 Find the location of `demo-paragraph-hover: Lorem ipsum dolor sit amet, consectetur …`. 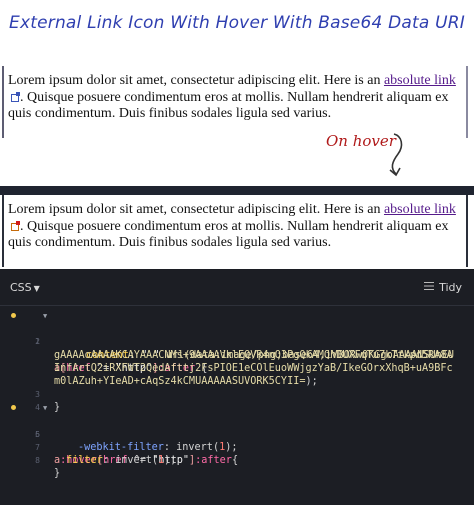

demo-paragraph-hover: Lorem ipsum dolor sit amet, consectetur … is located at coordinates (234, 227).